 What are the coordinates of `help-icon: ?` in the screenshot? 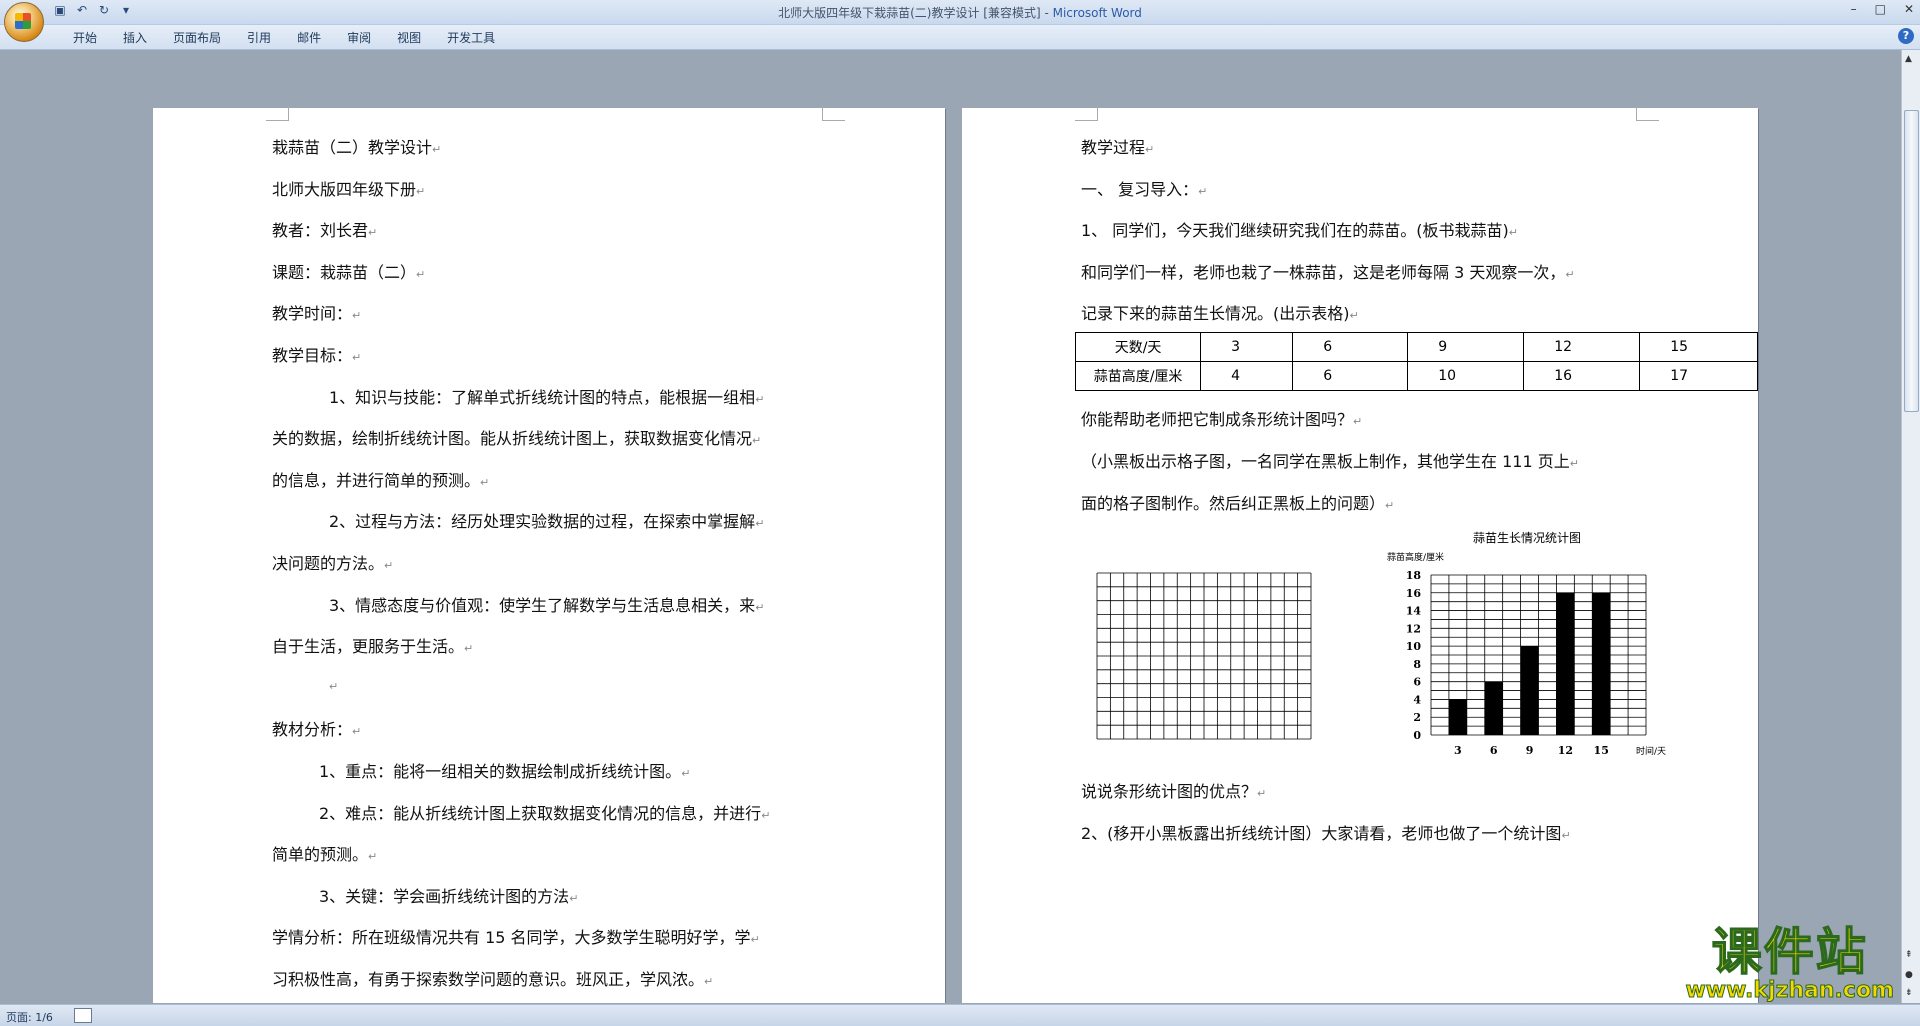 It's located at (1906, 36).